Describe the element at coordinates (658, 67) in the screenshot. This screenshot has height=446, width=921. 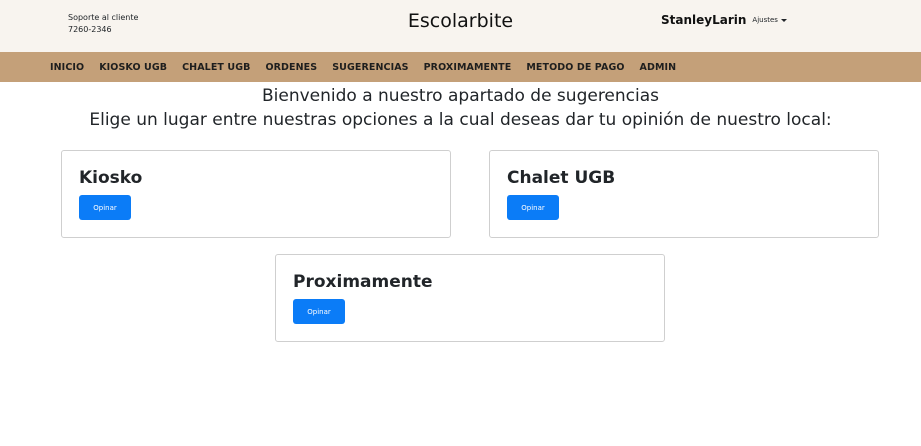
I see `nav-admin: ADMIN` at that location.